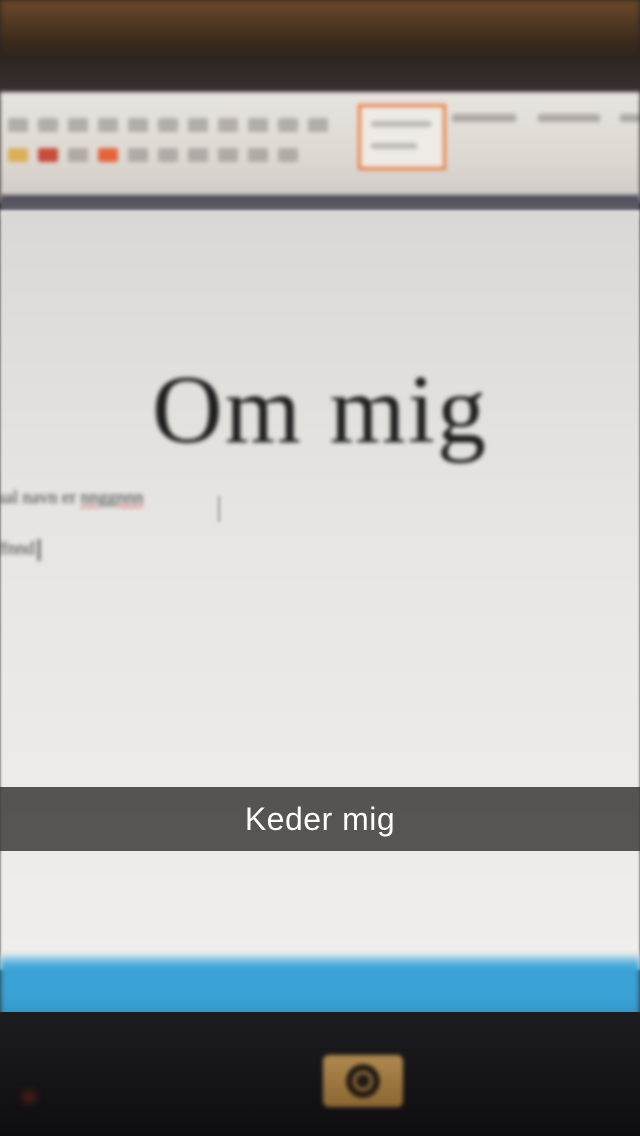  I want to click on misspelled-word: nnggnnn, so click(112, 497).